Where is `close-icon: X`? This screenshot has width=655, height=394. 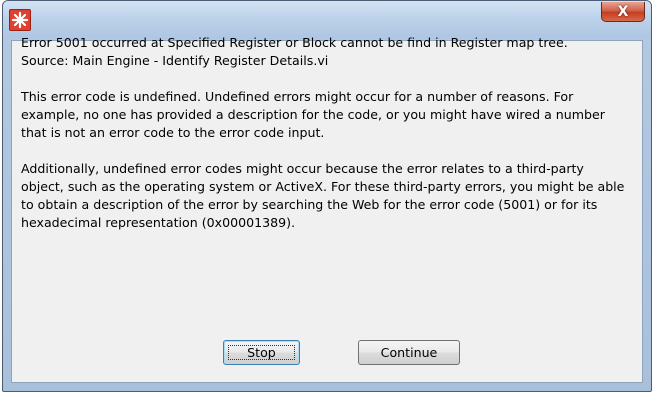
close-icon: X is located at coordinates (623, 11).